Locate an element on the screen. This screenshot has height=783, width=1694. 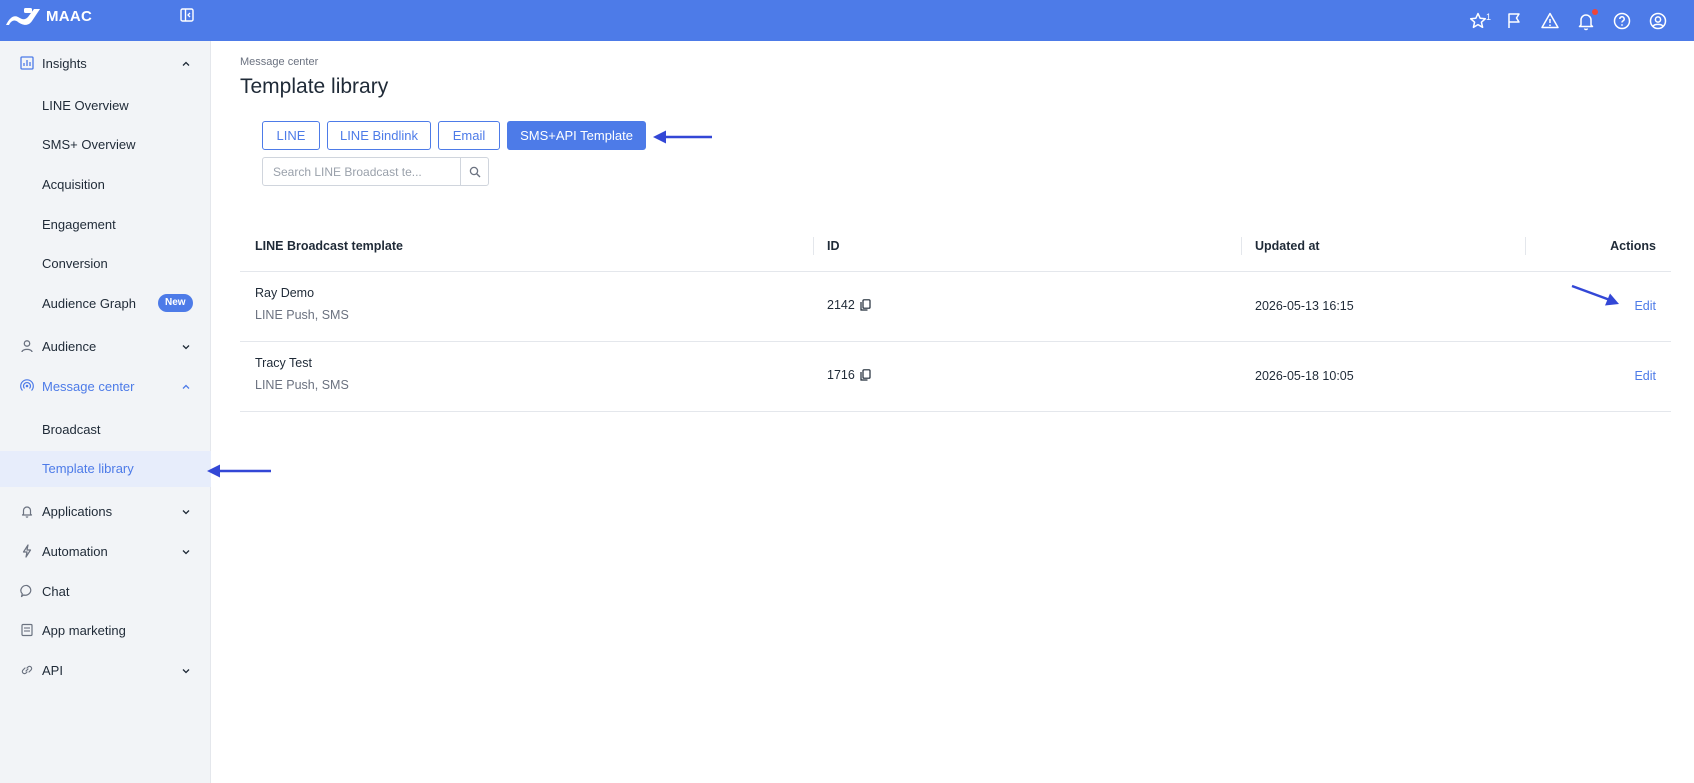
sidebar-group-label: App marketing is located at coordinates (84, 630).